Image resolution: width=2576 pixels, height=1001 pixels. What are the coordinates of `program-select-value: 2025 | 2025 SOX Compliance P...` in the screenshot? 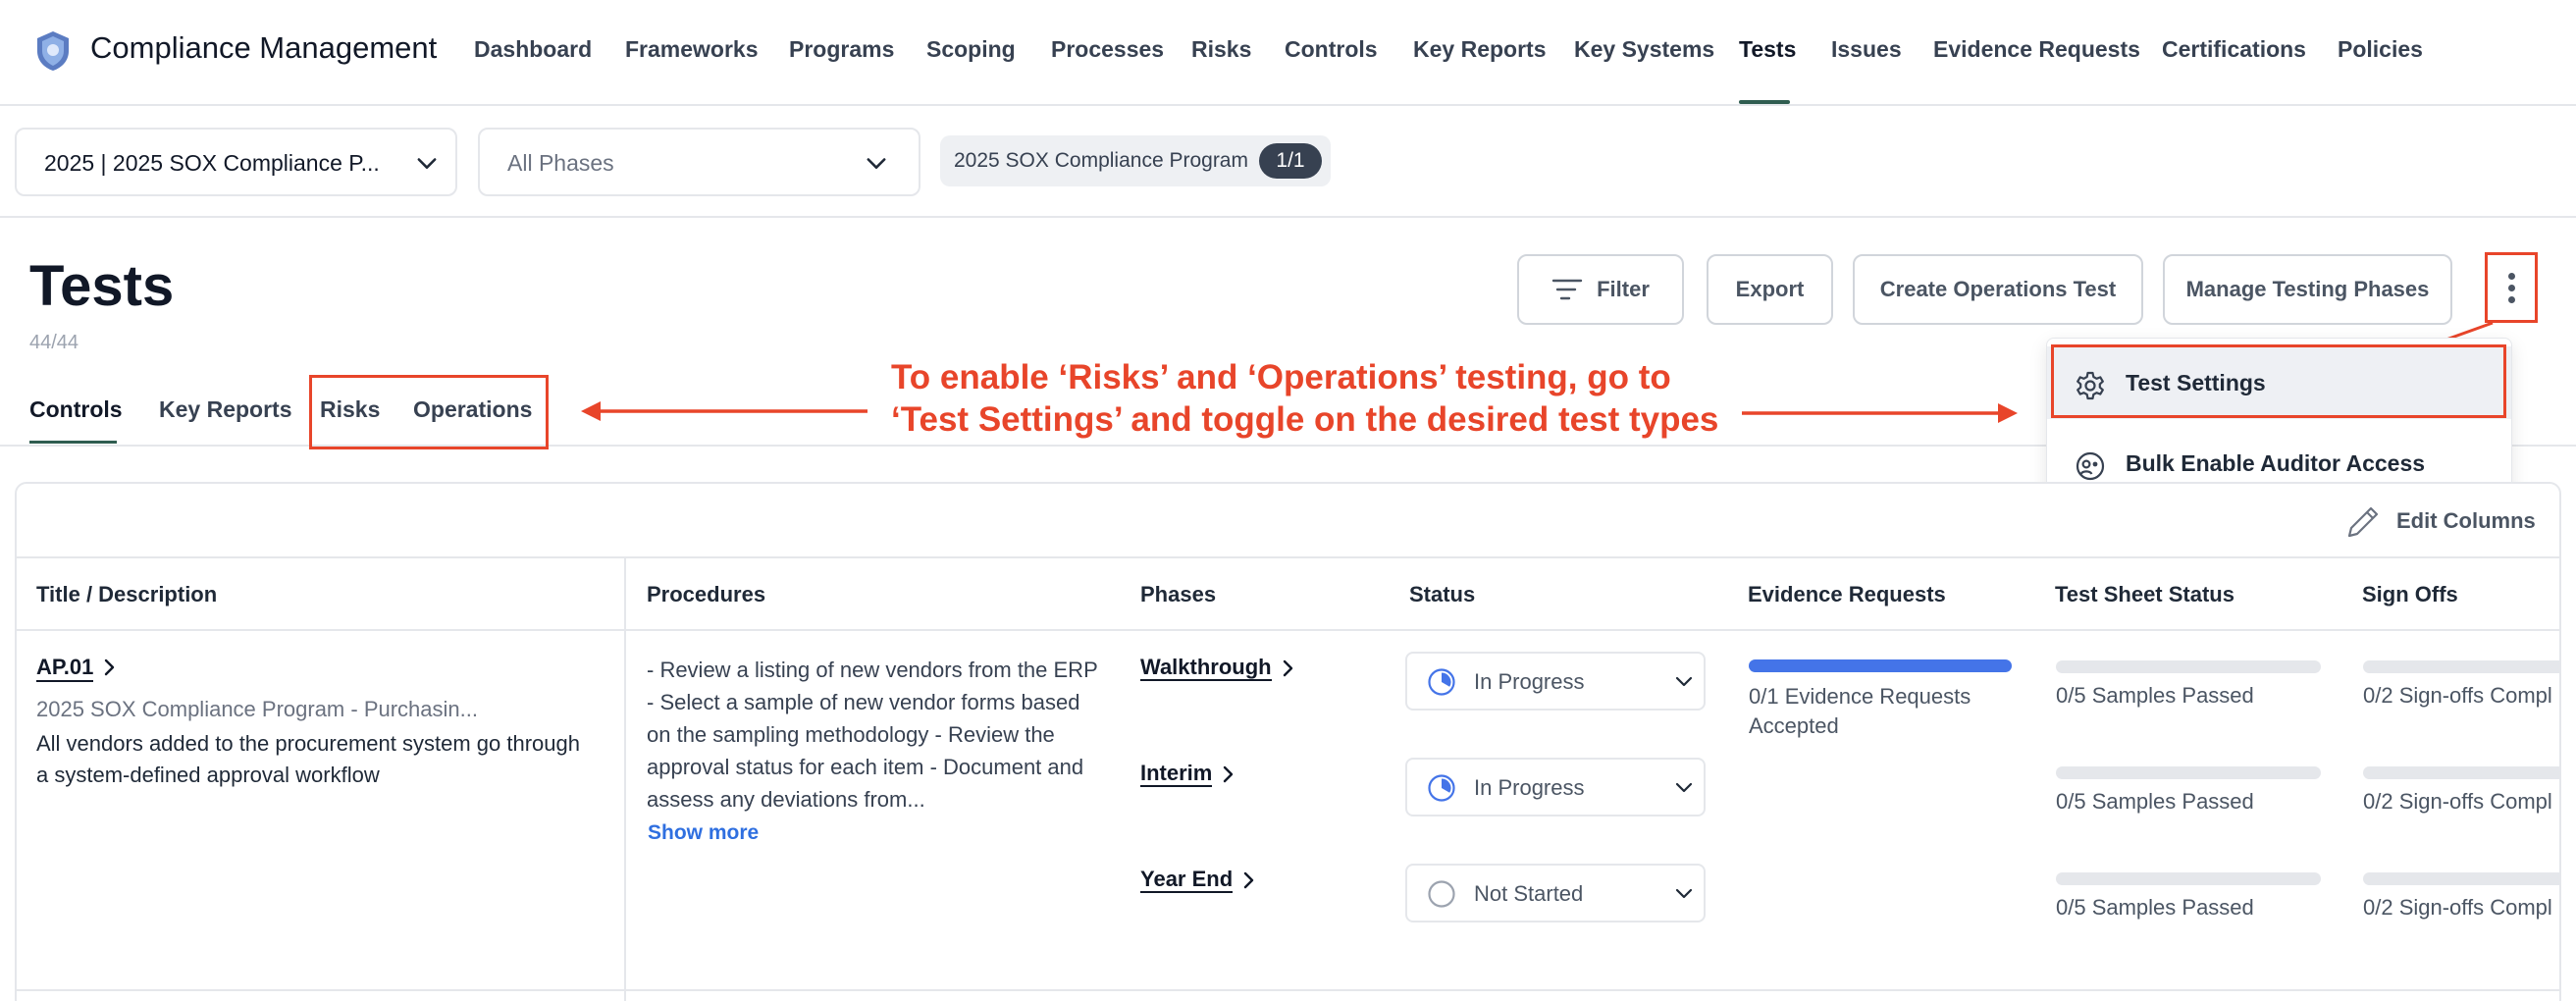 It's located at (212, 163).